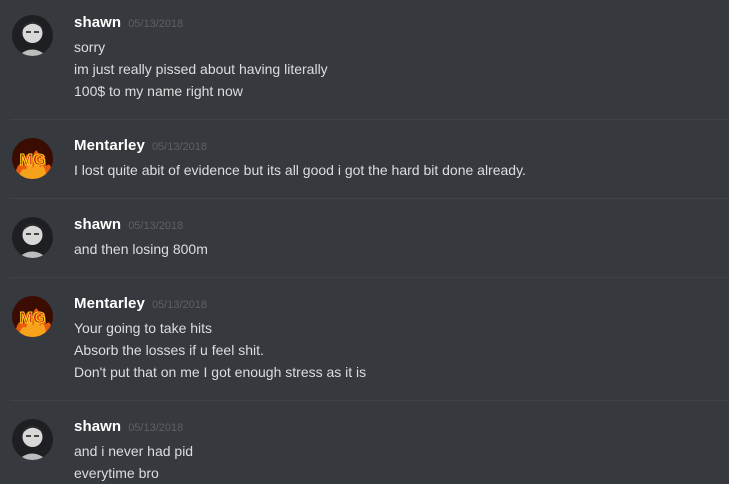 This screenshot has height=484, width=729. Describe the element at coordinates (134, 451) in the screenshot. I see `message-text: and i never had pid` at that location.